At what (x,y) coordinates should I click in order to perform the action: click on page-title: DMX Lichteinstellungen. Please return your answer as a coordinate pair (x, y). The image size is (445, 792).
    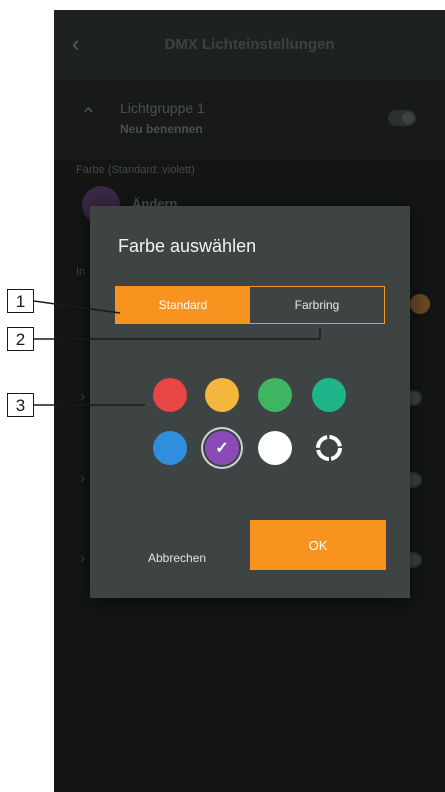
    Looking at the image, I should click on (249, 44).